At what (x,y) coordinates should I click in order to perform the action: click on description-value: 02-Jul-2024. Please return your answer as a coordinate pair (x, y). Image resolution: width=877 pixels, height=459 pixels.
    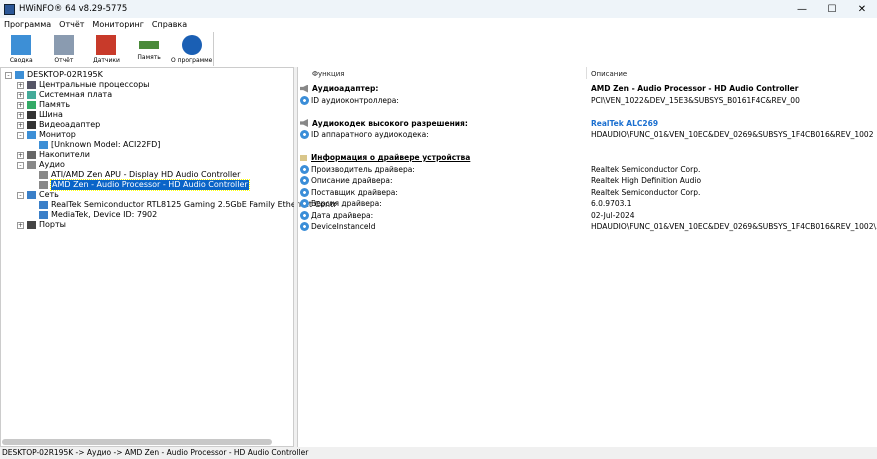
    Looking at the image, I should click on (613, 215).